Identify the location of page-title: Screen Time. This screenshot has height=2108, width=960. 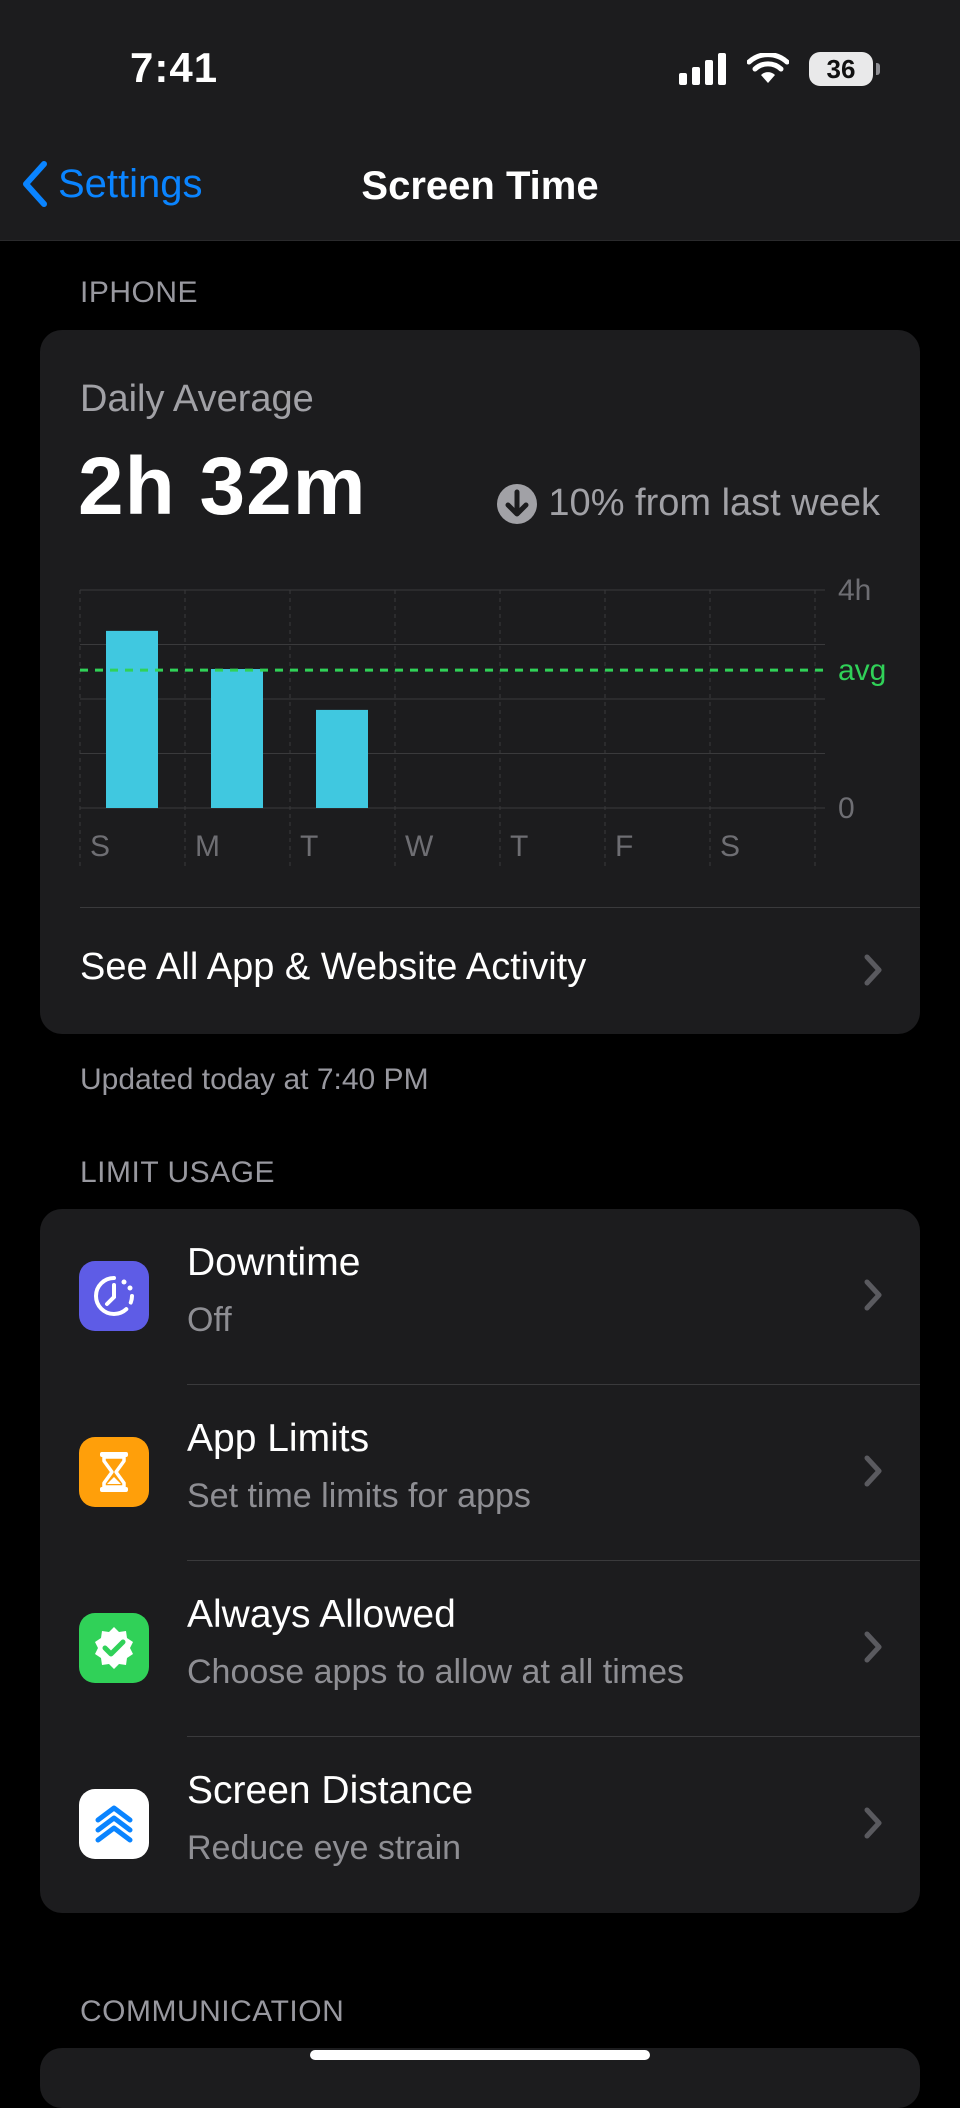
(480, 186).